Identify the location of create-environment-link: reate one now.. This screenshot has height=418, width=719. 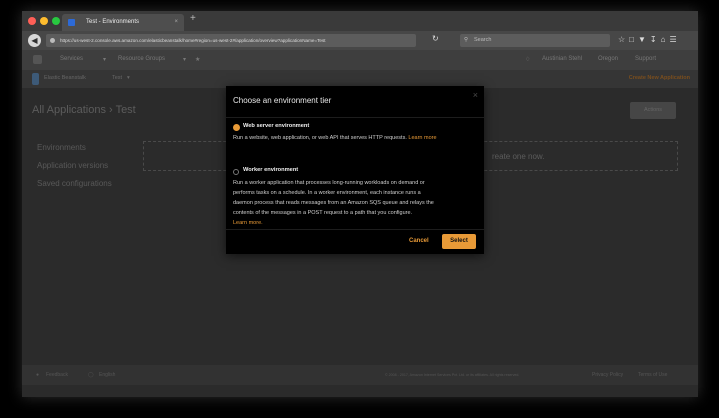
(518, 156).